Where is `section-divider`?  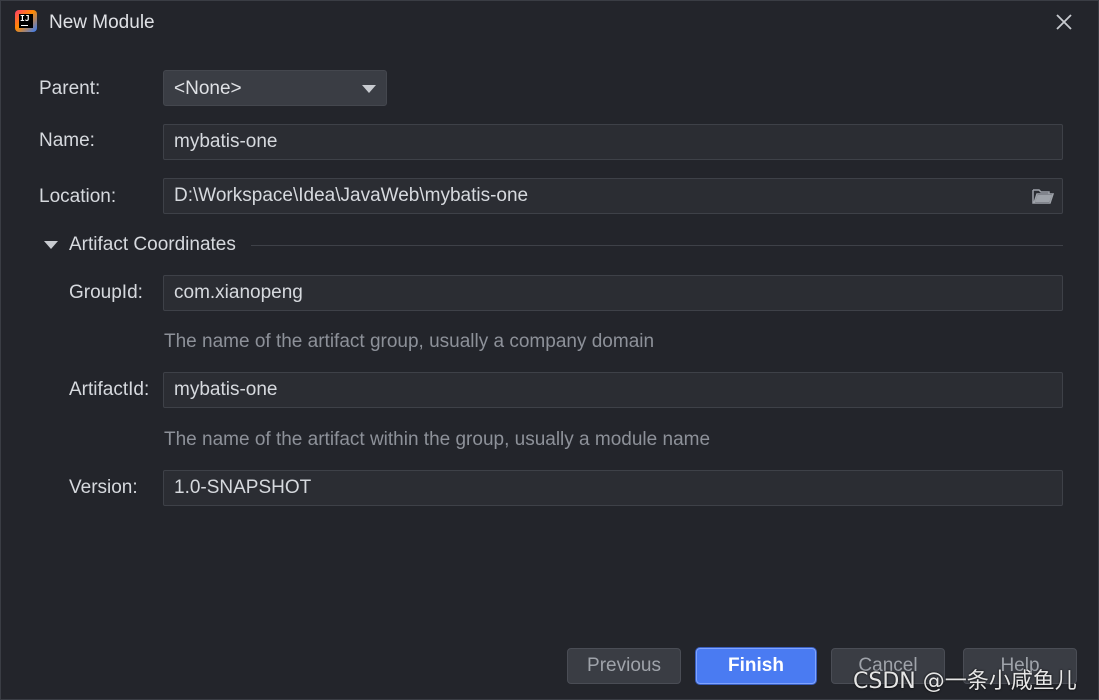 section-divider is located at coordinates (657, 245).